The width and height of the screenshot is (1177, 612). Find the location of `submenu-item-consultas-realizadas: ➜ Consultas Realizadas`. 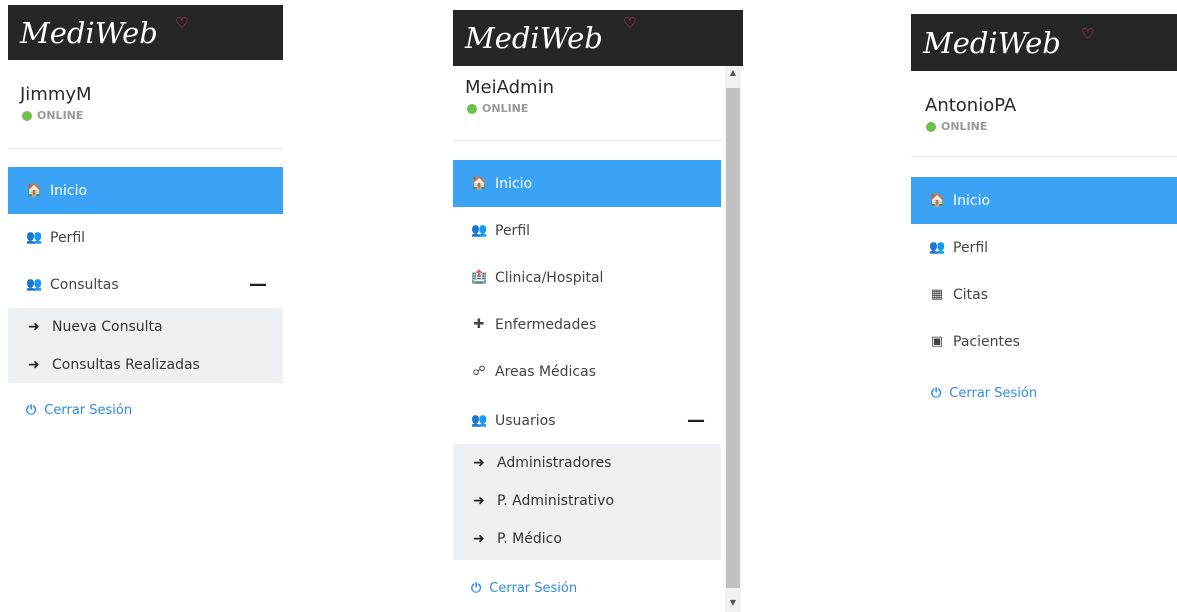

submenu-item-consultas-realizadas: ➜ Consultas Realizadas is located at coordinates (114, 365).